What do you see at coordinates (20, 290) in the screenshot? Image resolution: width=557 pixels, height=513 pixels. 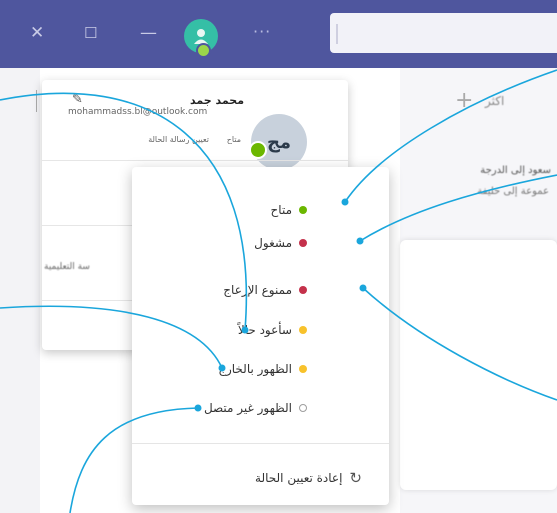 I see `left-rail` at bounding box center [20, 290].